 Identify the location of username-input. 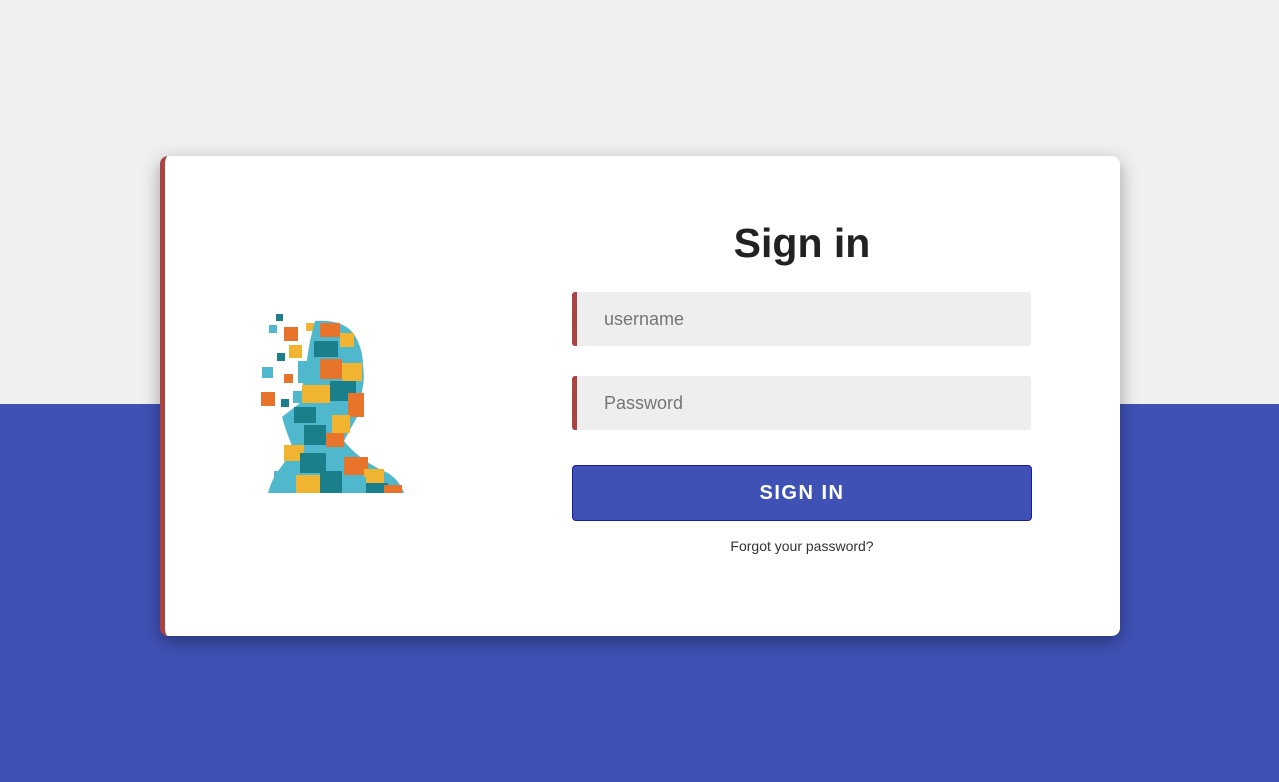
(801, 319).